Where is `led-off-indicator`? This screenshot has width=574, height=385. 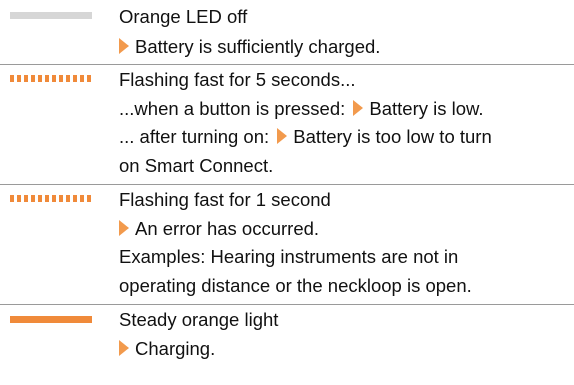 led-off-indicator is located at coordinates (51, 15).